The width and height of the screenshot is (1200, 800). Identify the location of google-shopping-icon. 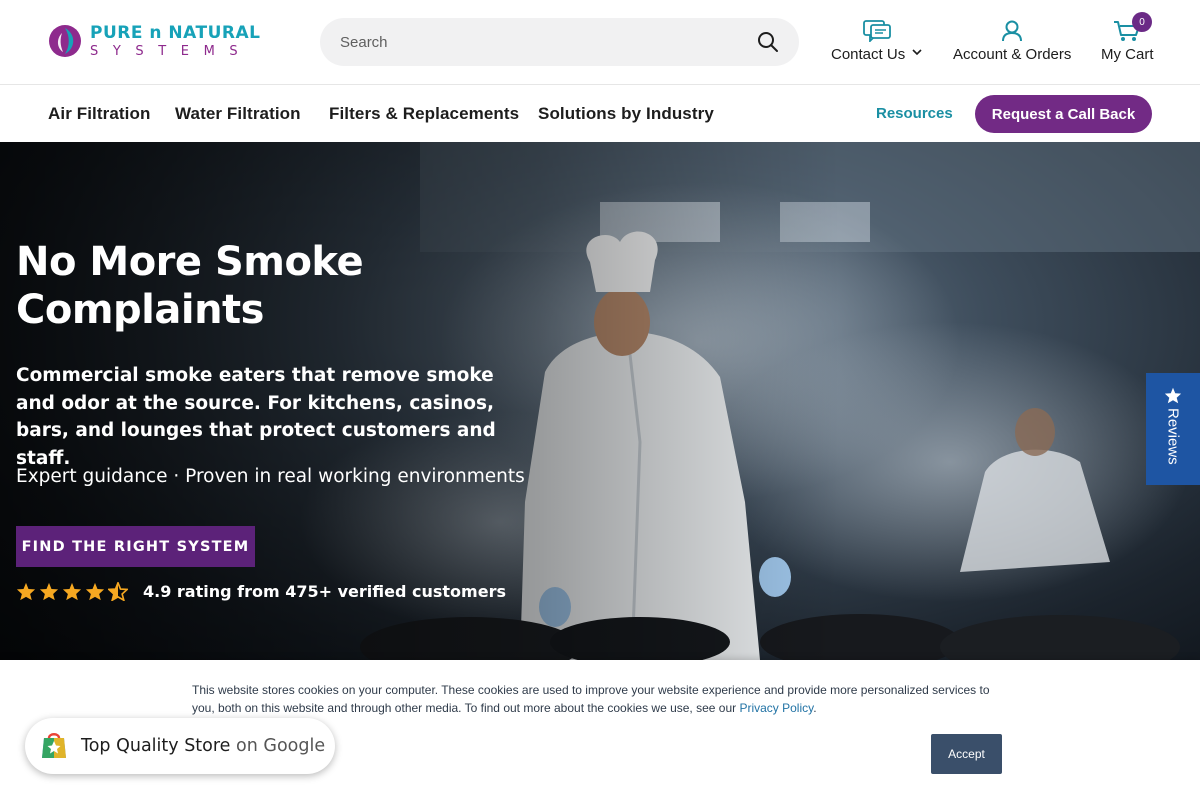
(54, 745).